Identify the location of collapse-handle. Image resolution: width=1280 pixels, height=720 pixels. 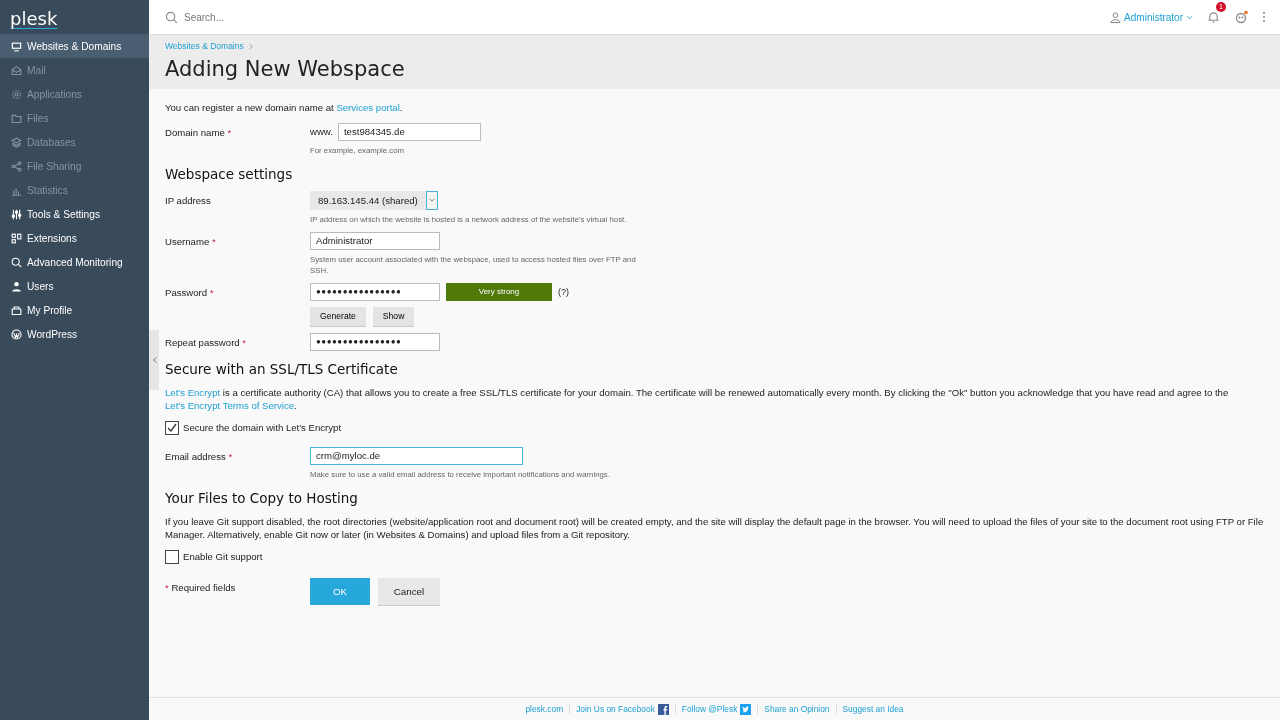
(154, 360).